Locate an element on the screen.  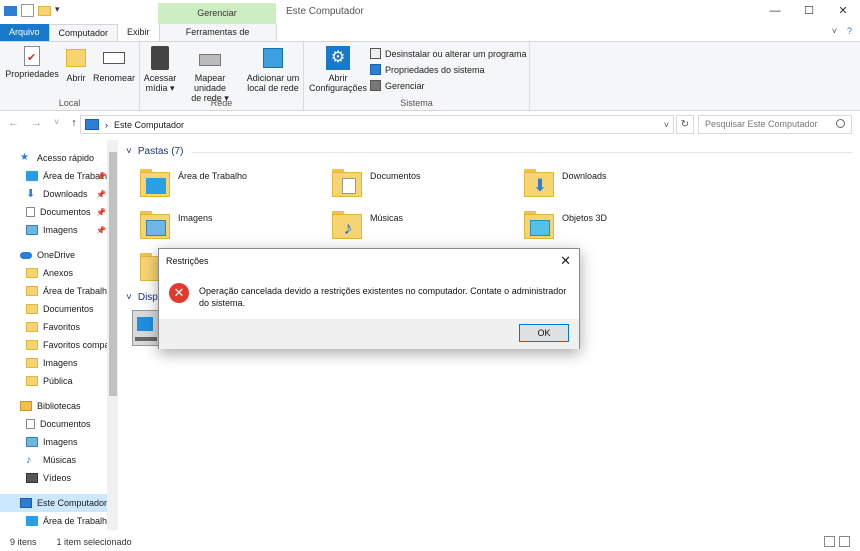
nav-libraries: Bibliotecas is located at coordinates (54, 406).